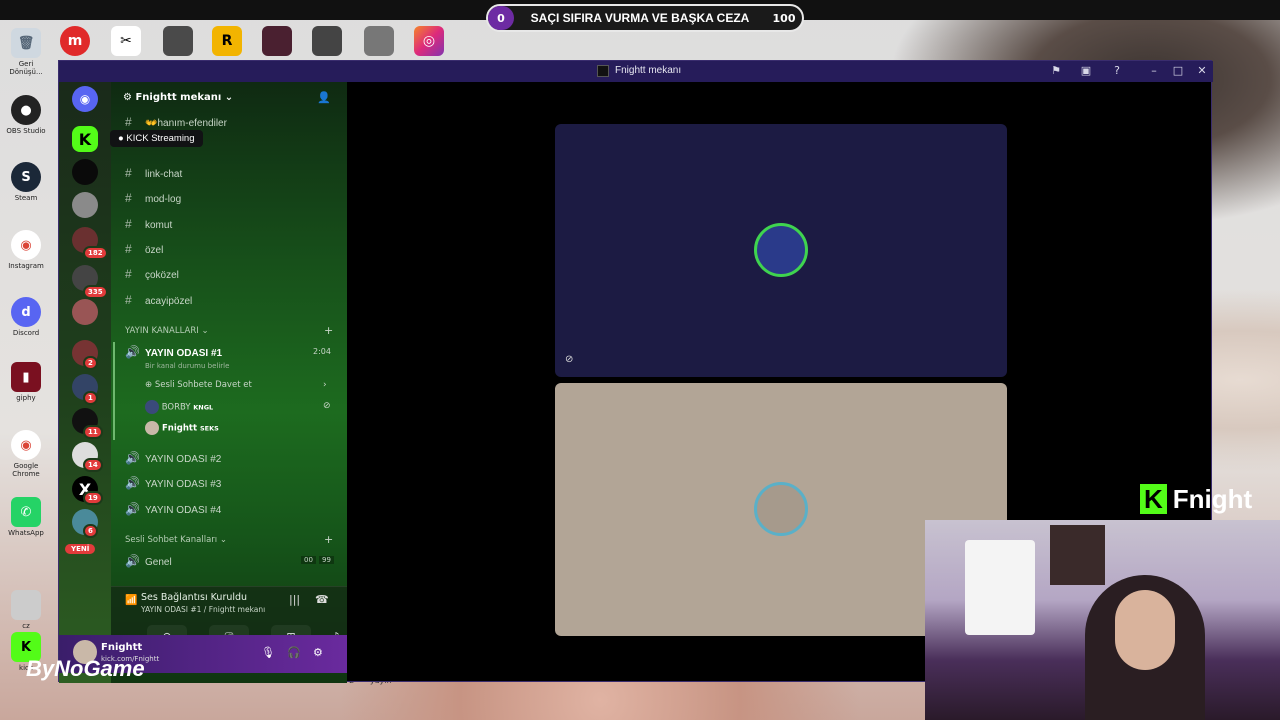  What do you see at coordinates (75, 41) in the screenshot?
I see `app-icon-1: m` at bounding box center [75, 41].